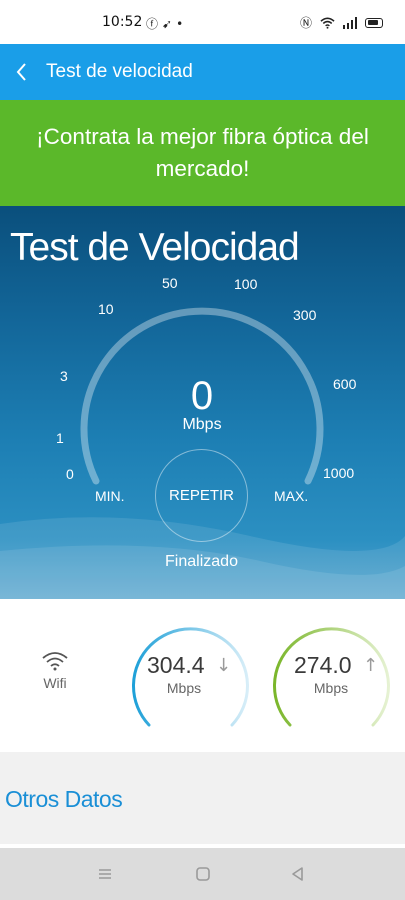 This screenshot has width=405, height=900. What do you see at coordinates (298, 874) in the screenshot?
I see `back-icon` at bounding box center [298, 874].